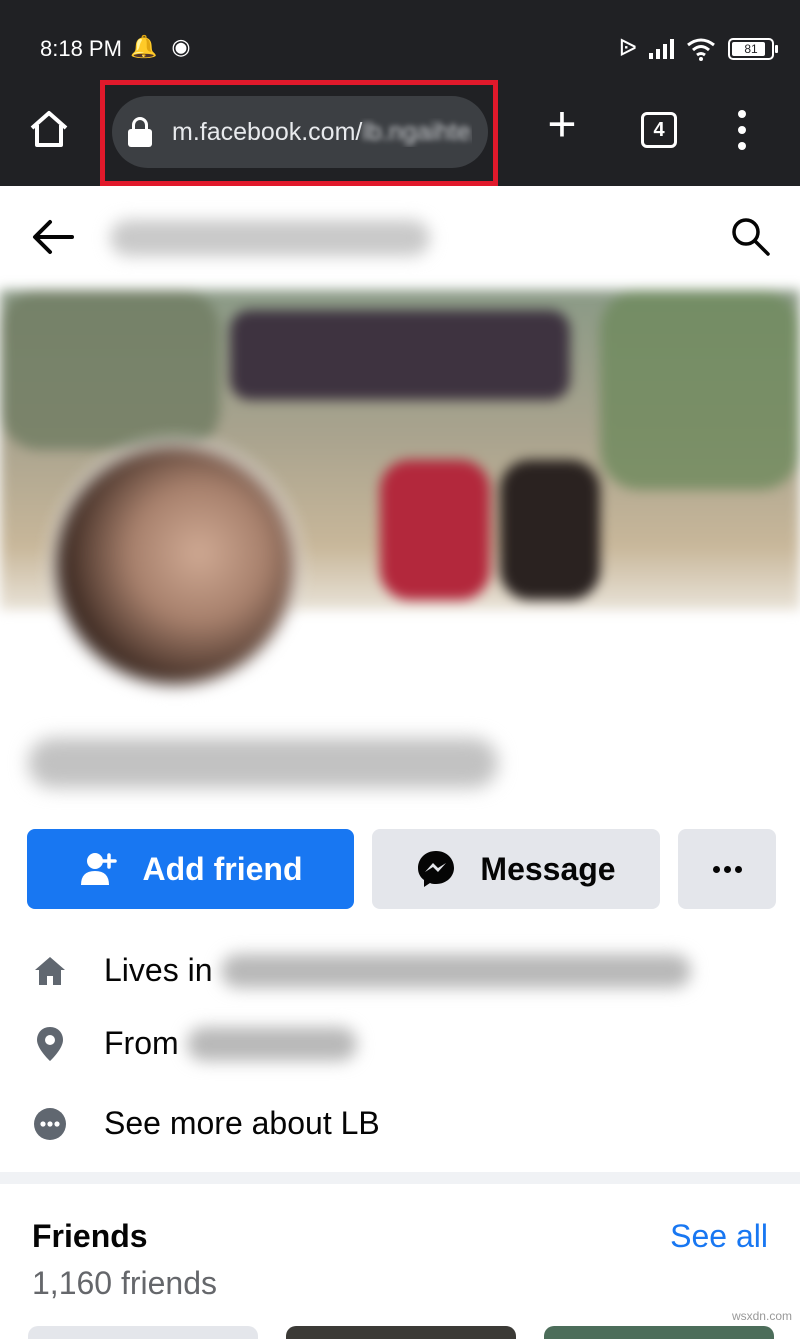 The width and height of the screenshot is (800, 1339). What do you see at coordinates (50, 1044) in the screenshot?
I see `location-pin-icon` at bounding box center [50, 1044].